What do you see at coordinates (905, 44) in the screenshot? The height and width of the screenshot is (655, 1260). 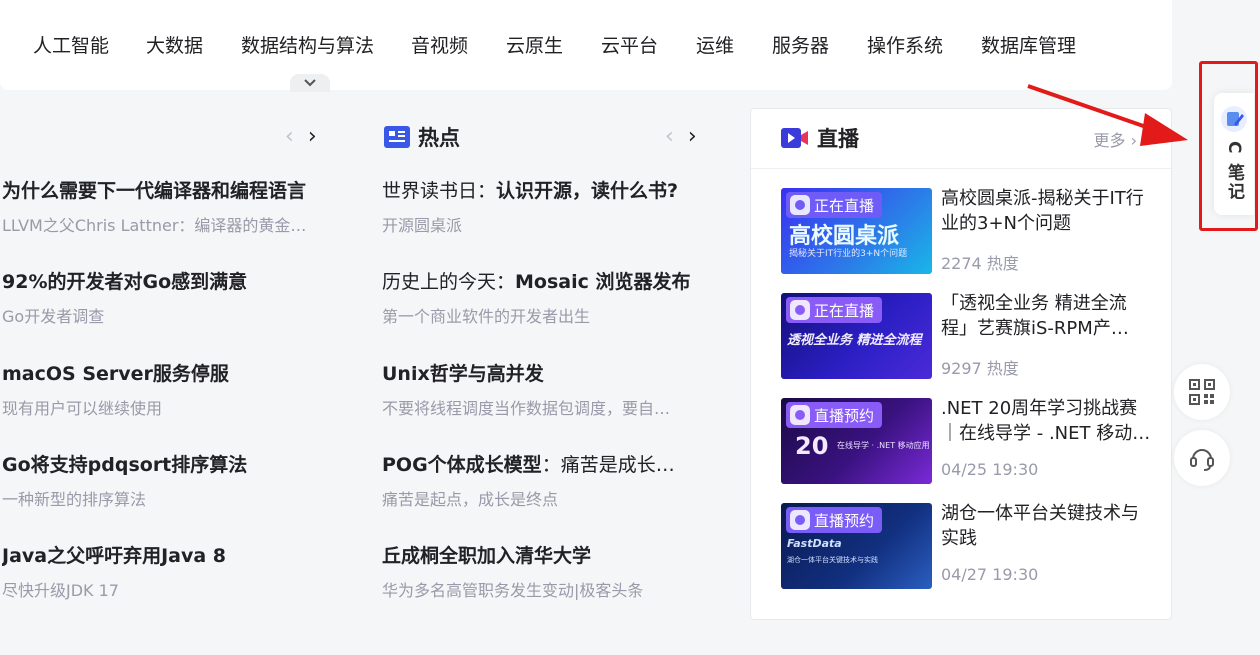 I see `nav-category: 操作系统` at bounding box center [905, 44].